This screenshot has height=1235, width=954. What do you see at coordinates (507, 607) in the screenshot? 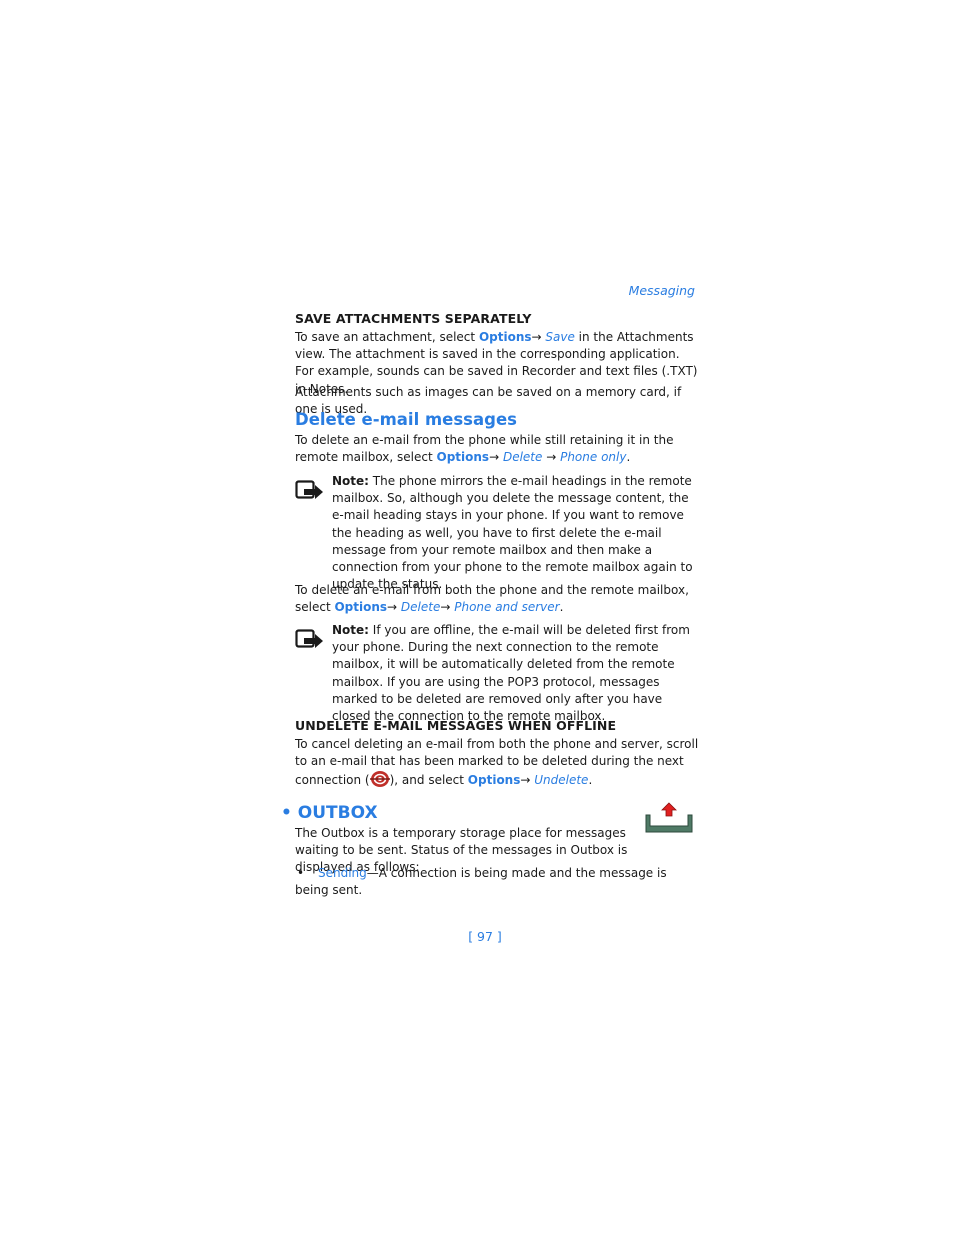
I see `phone-and-server-menu-ref: Phone and server` at bounding box center [507, 607].